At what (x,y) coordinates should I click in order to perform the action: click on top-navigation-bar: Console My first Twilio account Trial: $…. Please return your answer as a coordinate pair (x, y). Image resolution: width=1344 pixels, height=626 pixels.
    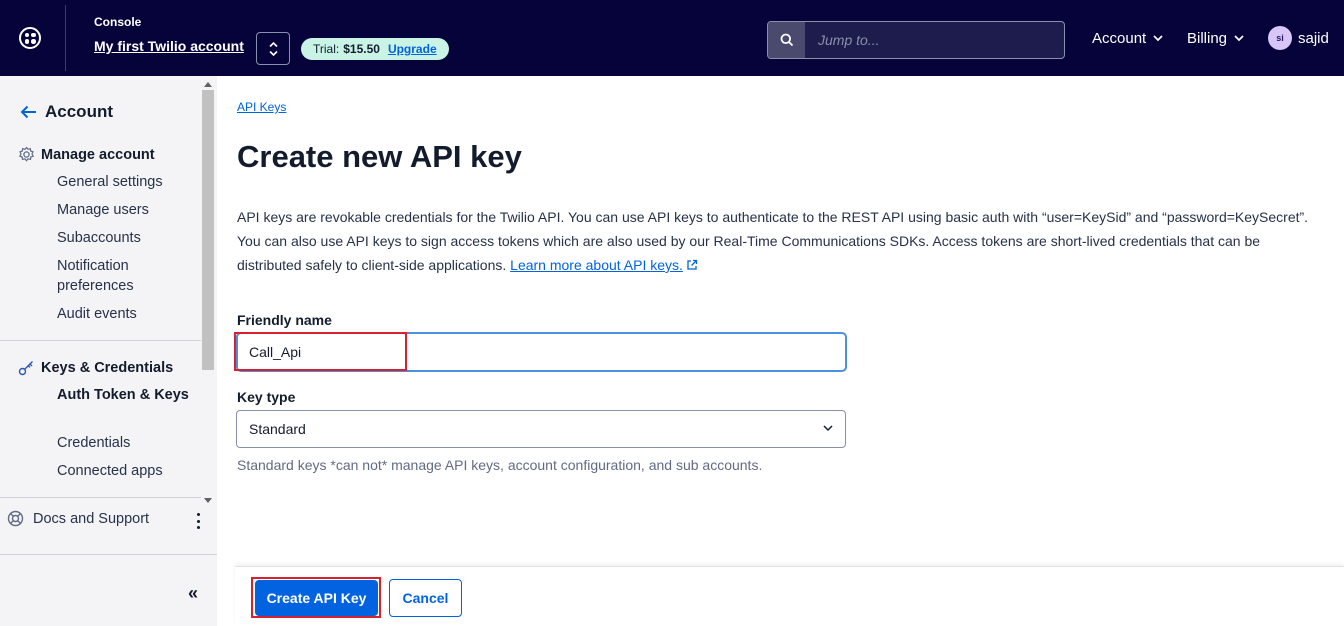
    Looking at the image, I should click on (672, 38).